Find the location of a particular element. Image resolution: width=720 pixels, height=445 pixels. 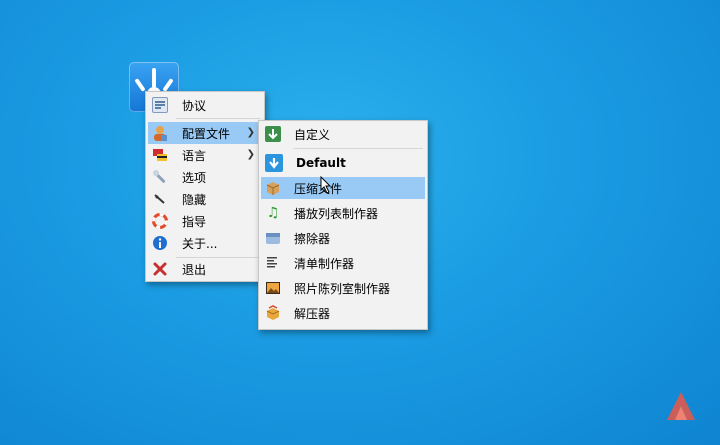

context-menu: 协议 配置文件 ❯ 语言 ❯ 选项 隐藏 指导 关于... 退出 is located at coordinates (205, 186).